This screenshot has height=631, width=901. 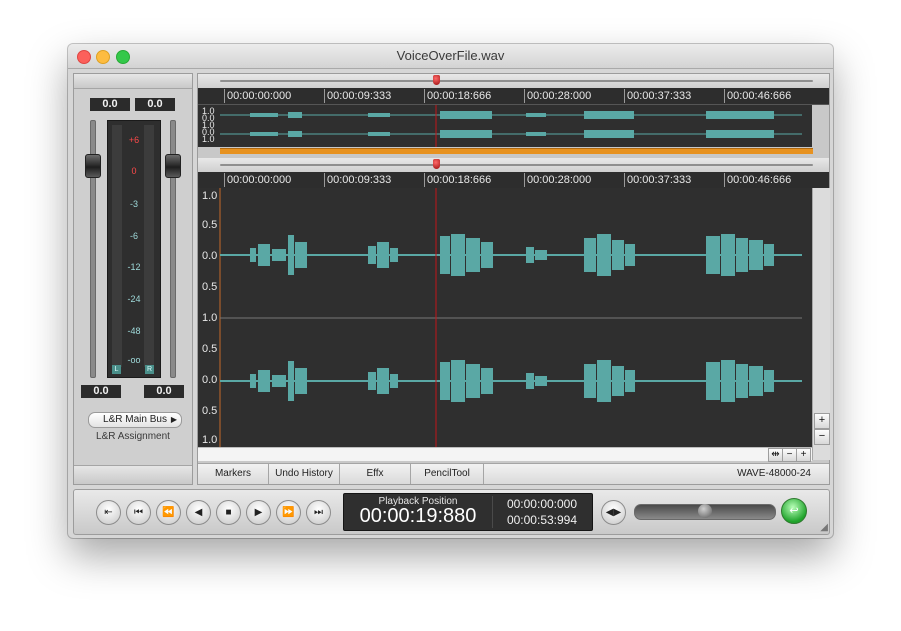 What do you see at coordinates (133, 81) in the screenshot?
I see `meter-panel-header` at bounding box center [133, 81].